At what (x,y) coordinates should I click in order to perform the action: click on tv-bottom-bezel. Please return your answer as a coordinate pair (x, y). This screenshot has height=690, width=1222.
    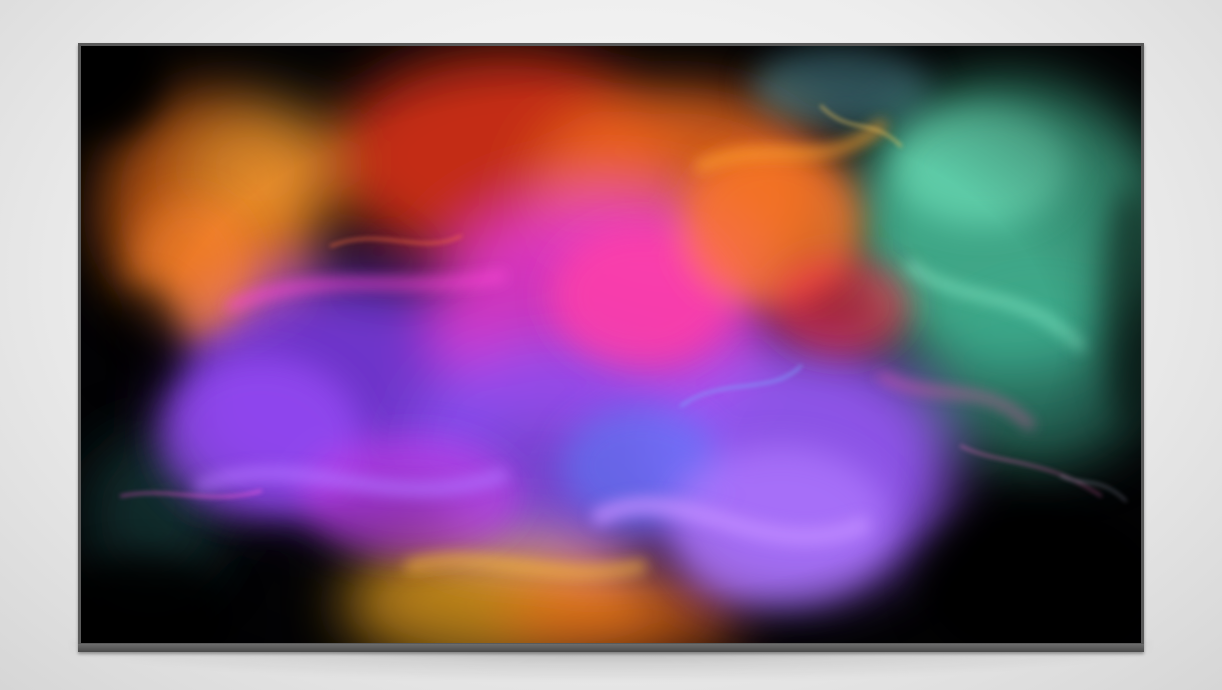
    Looking at the image, I should click on (611, 648).